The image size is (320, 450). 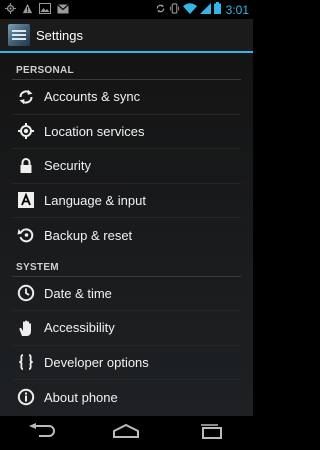 What do you see at coordinates (63, 10) in the screenshot?
I see `gmail-icon` at bounding box center [63, 10].